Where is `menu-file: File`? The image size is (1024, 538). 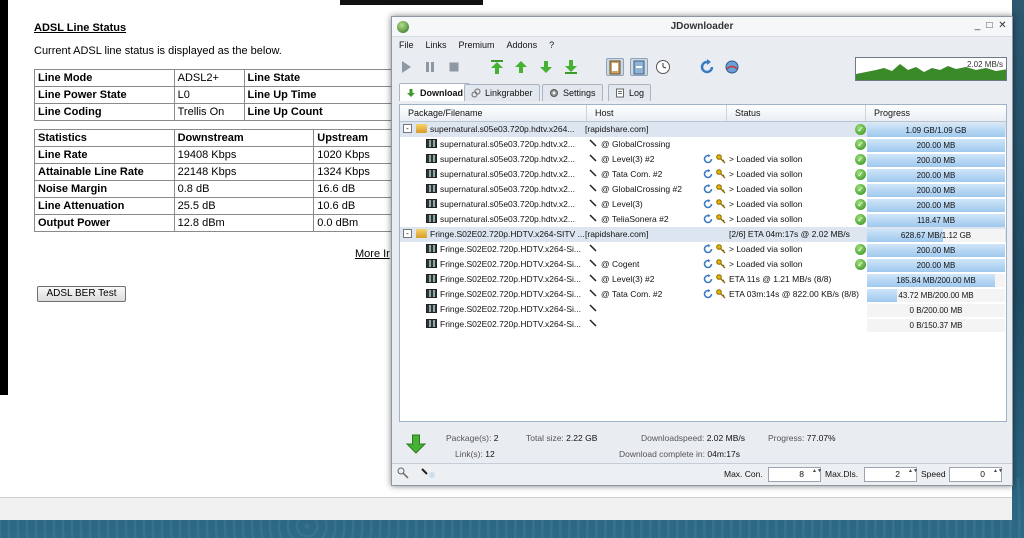
menu-file: File is located at coordinates (406, 45).